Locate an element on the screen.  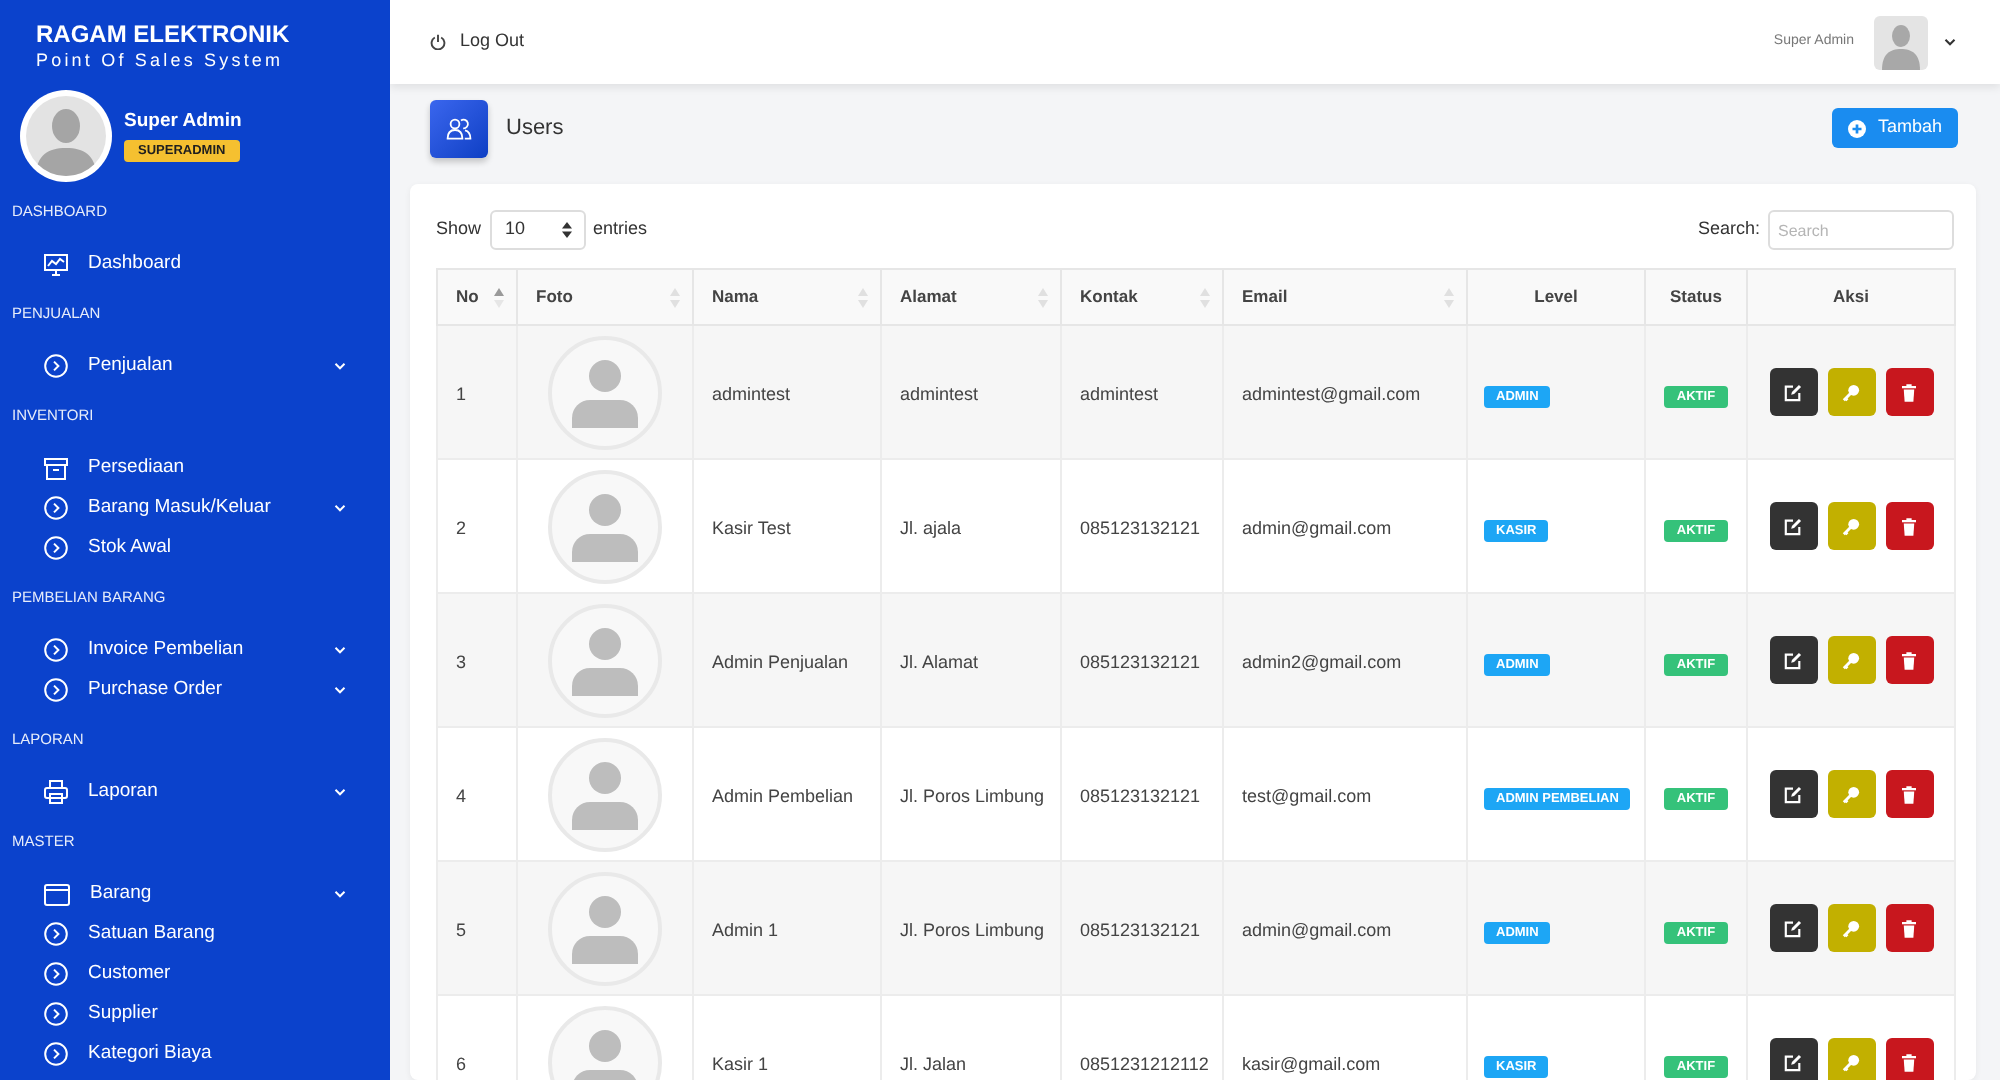
row-number: 3 is located at coordinates (461, 662).